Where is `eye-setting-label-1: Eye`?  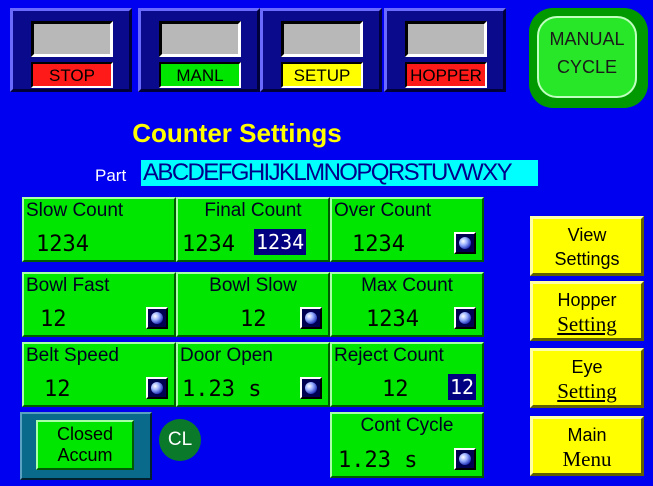
eye-setting-label-1: Eye is located at coordinates (587, 367).